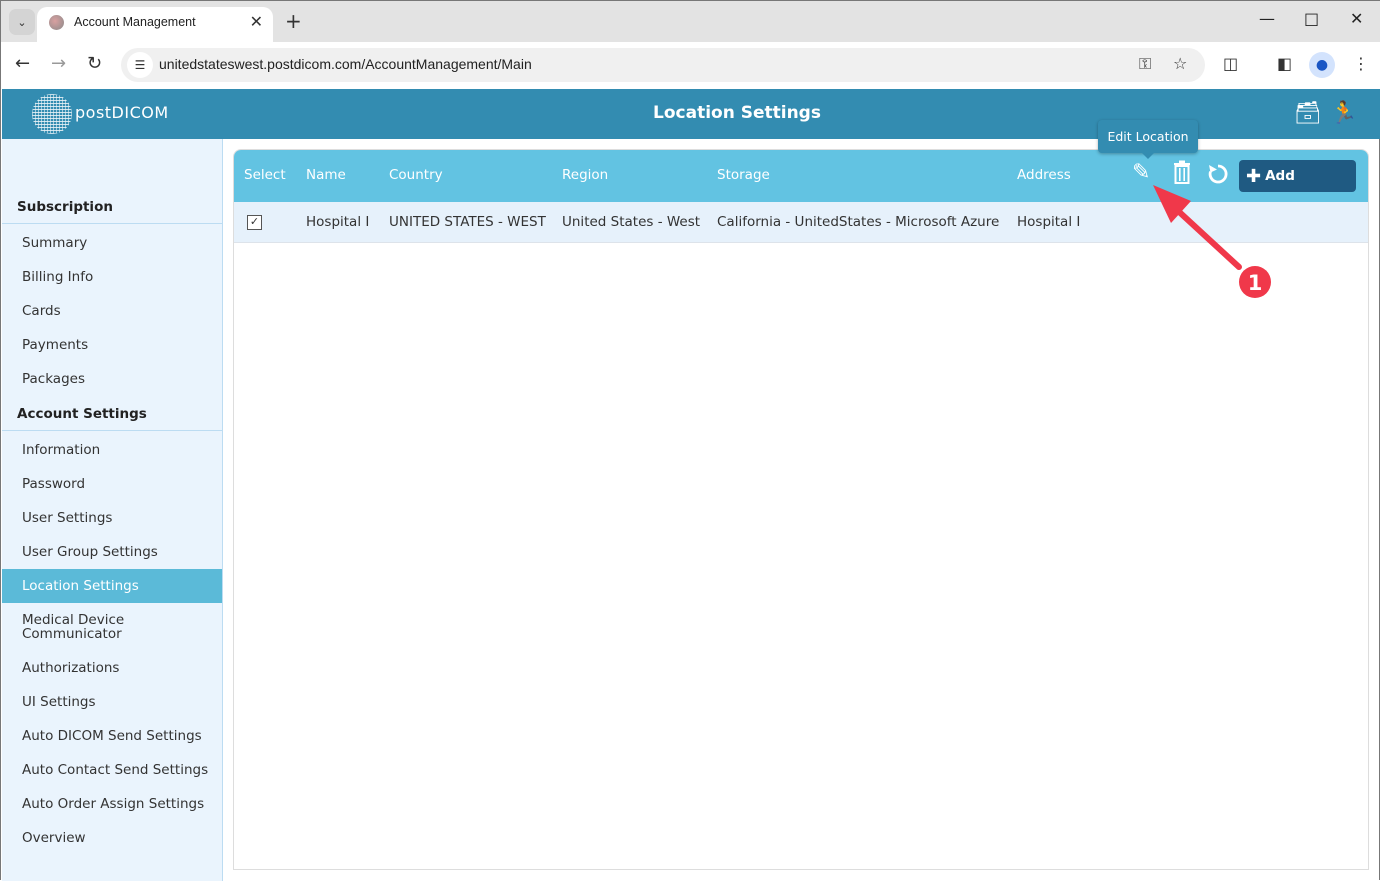 The image size is (1380, 881). I want to click on sidebar-item-information: Information, so click(112, 450).